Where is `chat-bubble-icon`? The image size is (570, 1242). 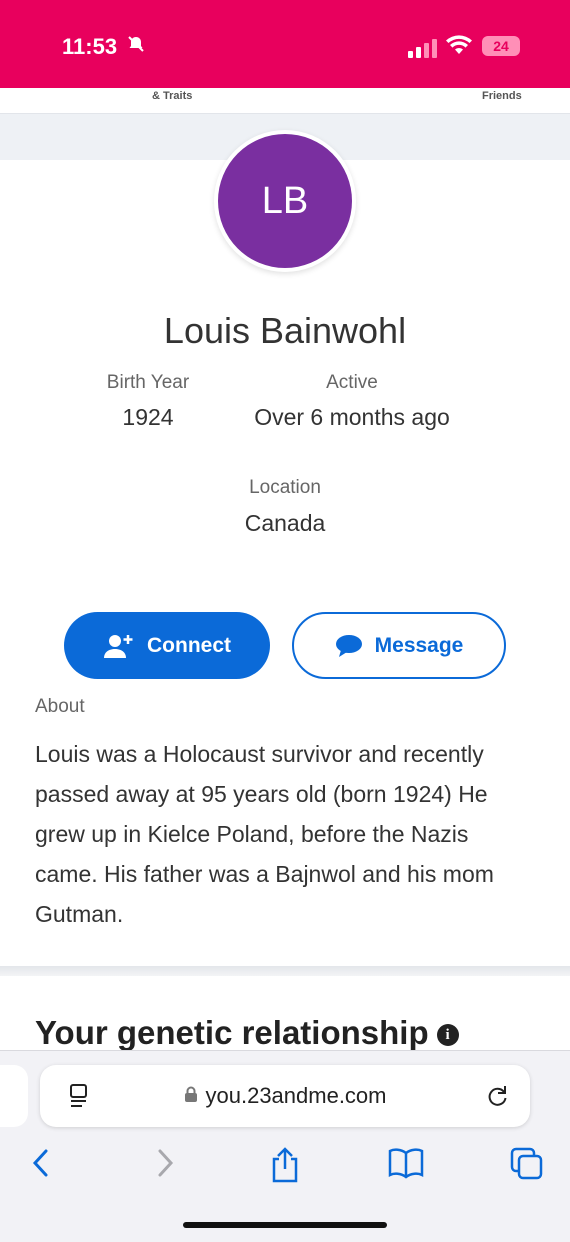 chat-bubble-icon is located at coordinates (348, 645).